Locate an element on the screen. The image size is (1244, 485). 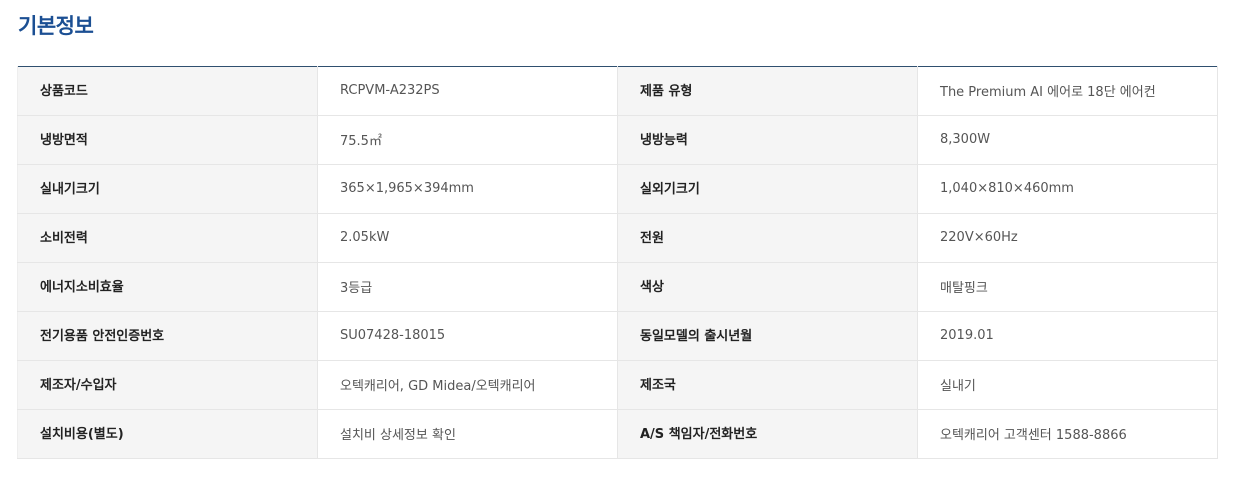
spec-label: 제품 유형 is located at coordinates (767, 91).